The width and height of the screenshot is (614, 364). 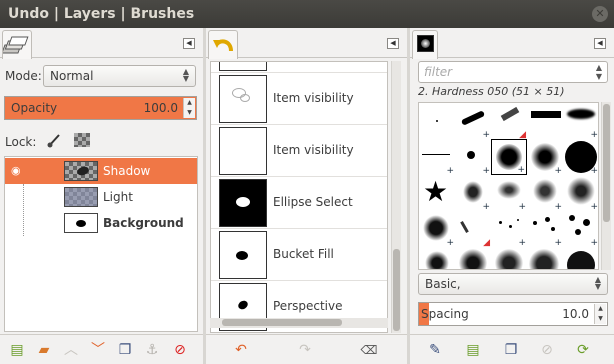 I want to click on layer-name-shadow: Shadow, so click(x=126, y=171).